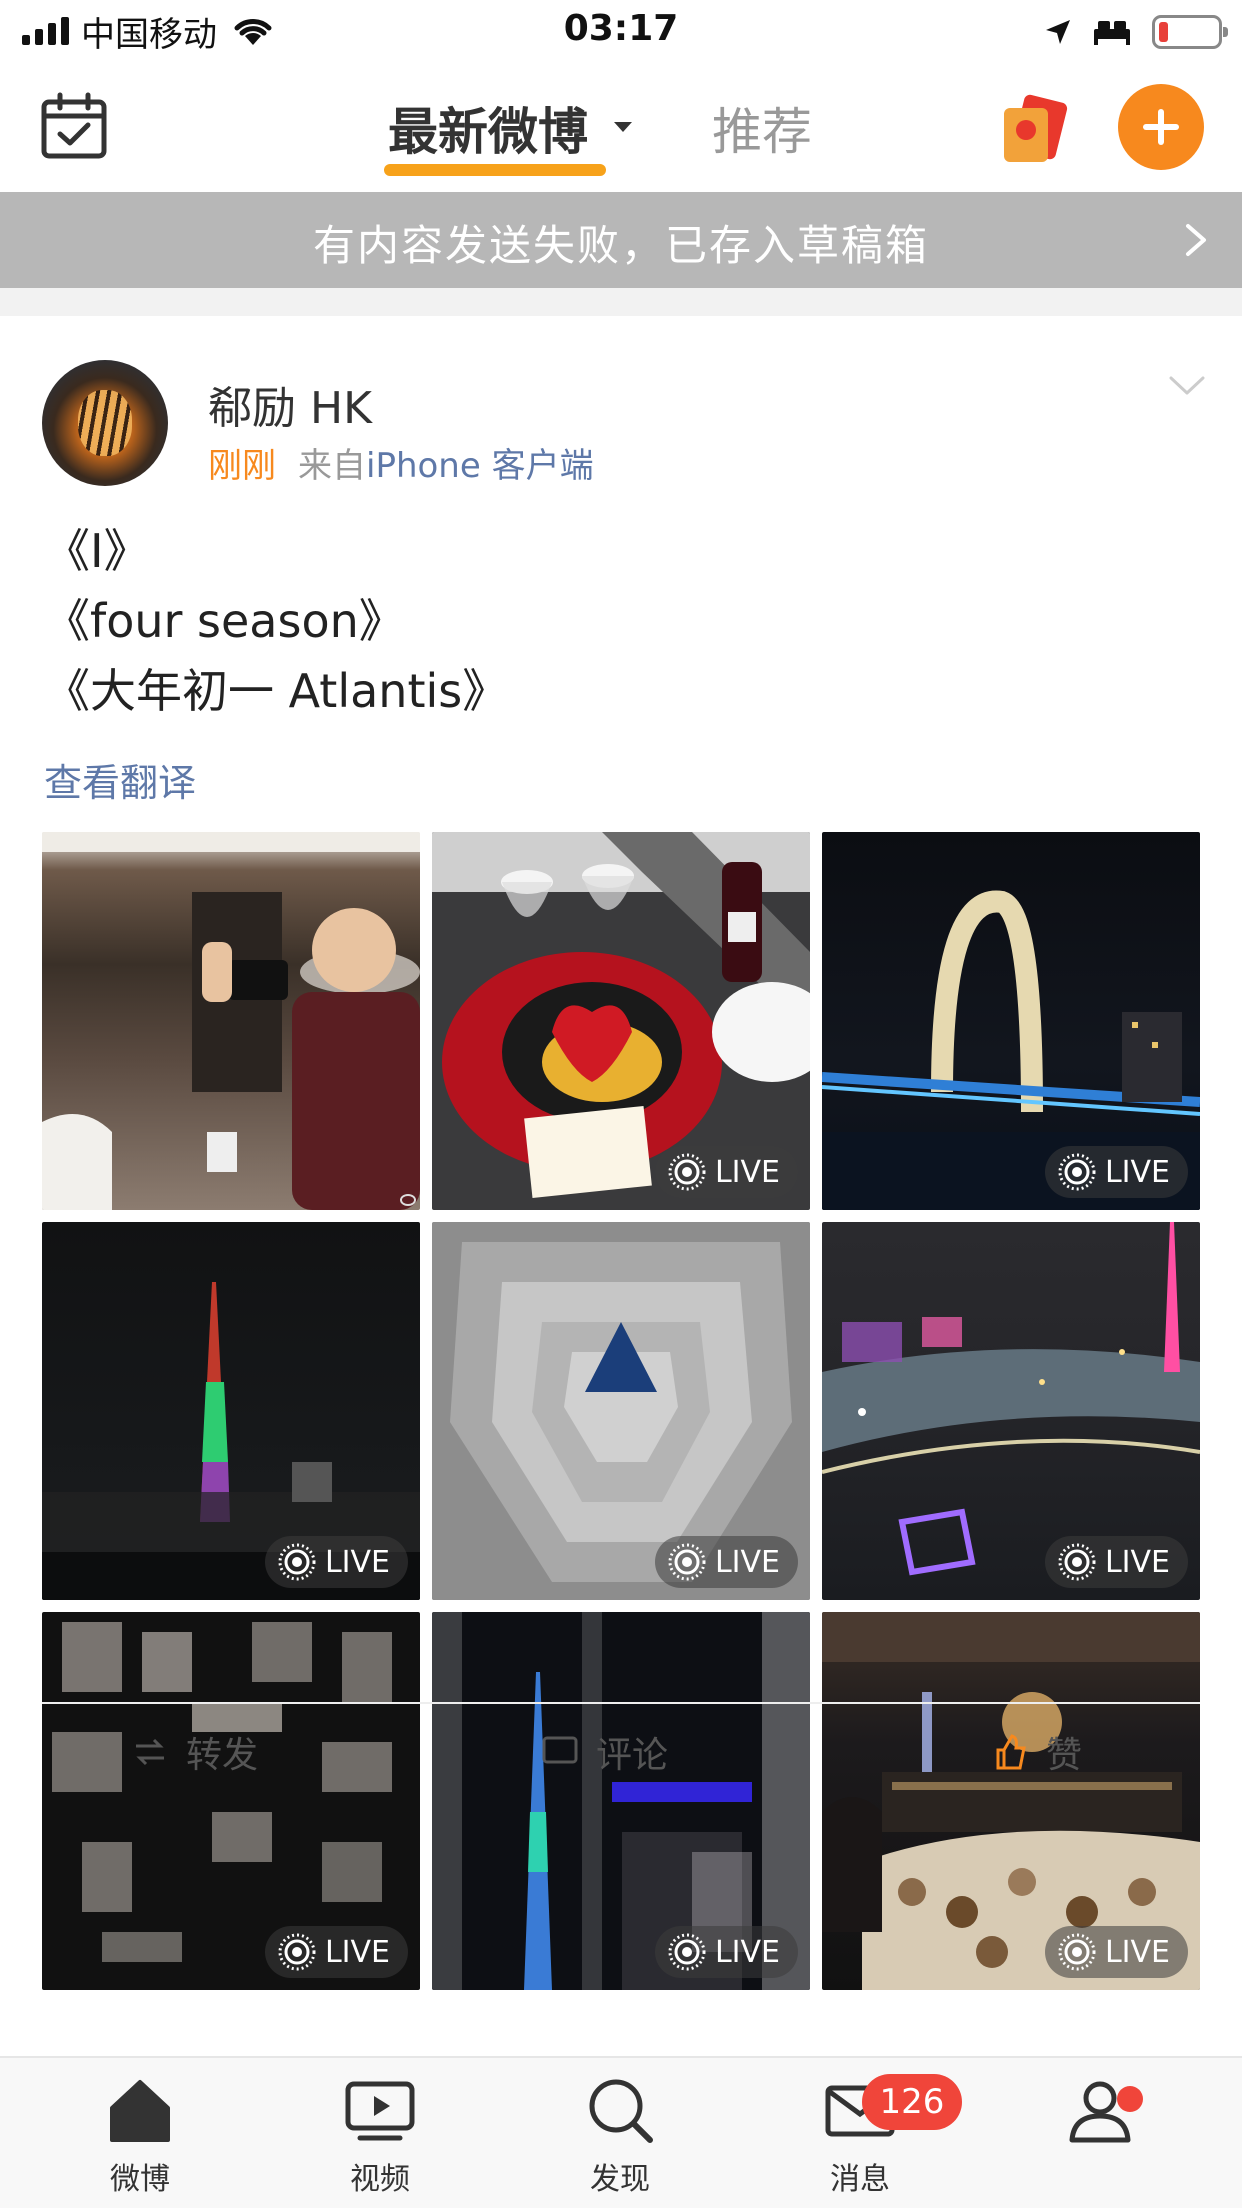 The image size is (1242, 2208). I want to click on home-icon, so click(140, 2111).